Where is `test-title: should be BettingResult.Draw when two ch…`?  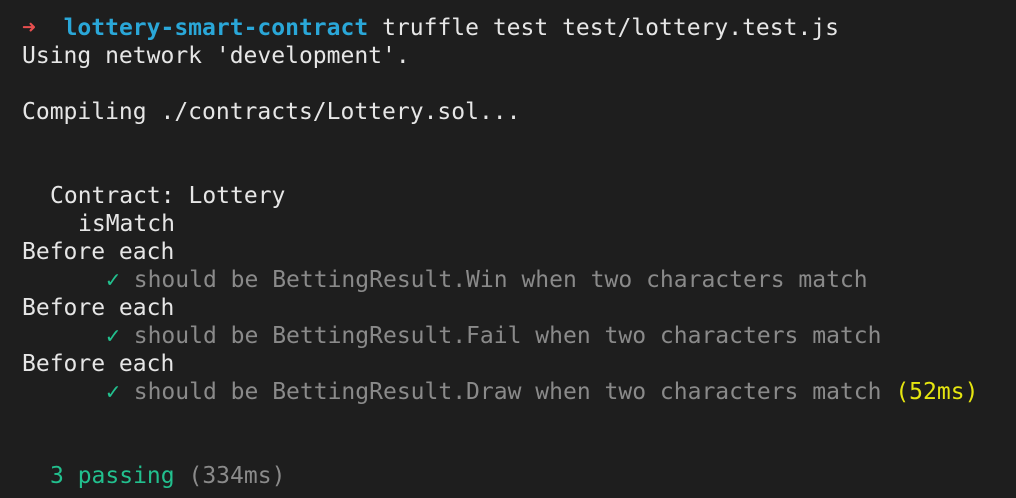
test-title: should be BettingResult.Draw when two ch… is located at coordinates (507, 392).